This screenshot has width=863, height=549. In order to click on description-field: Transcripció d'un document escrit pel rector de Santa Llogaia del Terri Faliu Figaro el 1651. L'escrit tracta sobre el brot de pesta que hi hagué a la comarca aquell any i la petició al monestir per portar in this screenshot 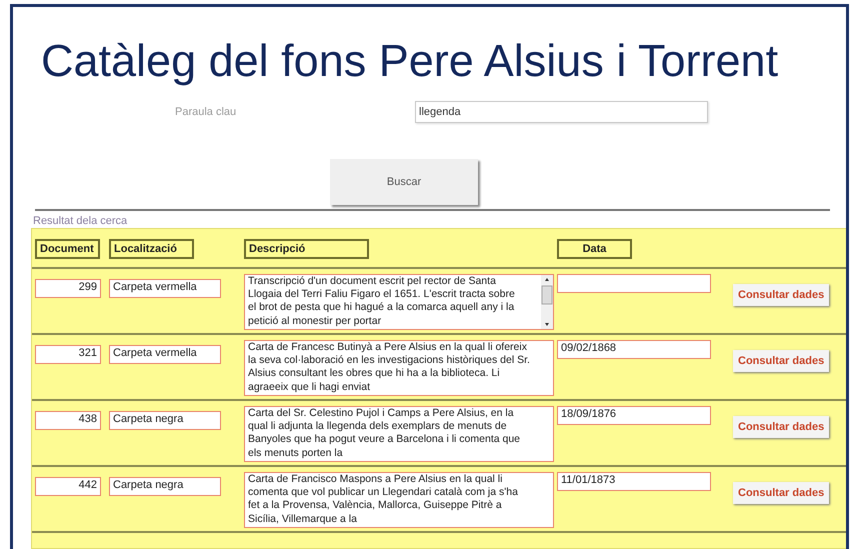, I will do `click(399, 302)`.